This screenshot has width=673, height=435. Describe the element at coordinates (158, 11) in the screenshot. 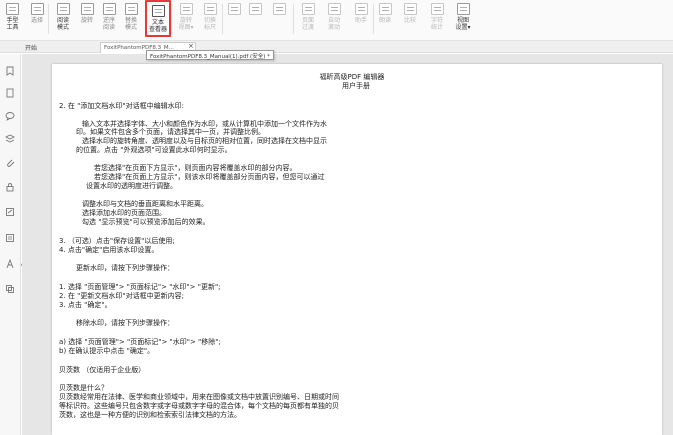

I see `text-viewer-icon` at that location.